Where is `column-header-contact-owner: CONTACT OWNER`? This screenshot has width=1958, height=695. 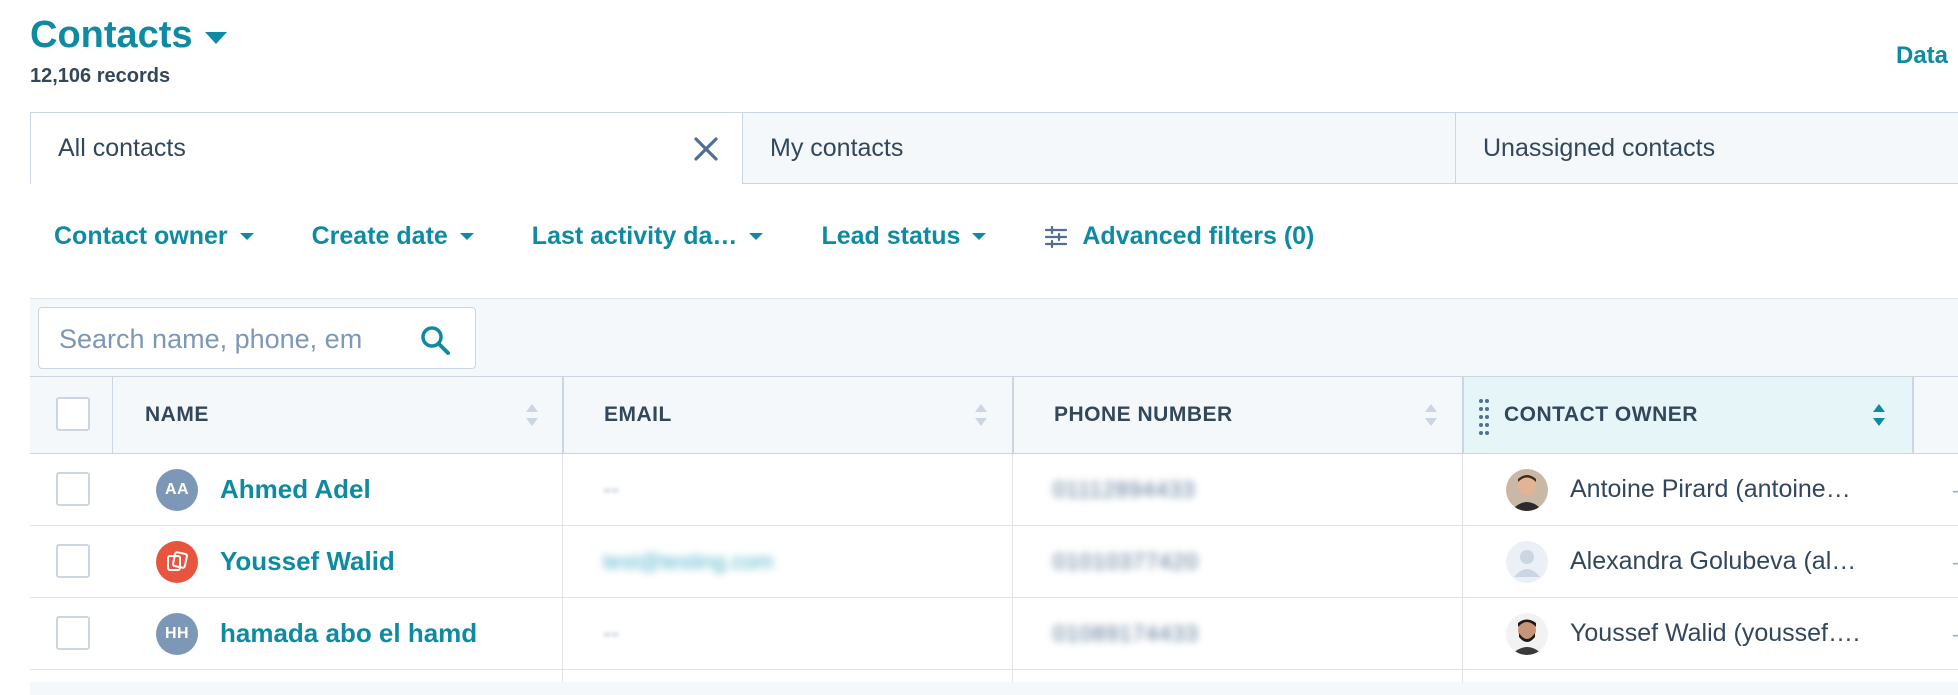 column-header-contact-owner: CONTACT OWNER is located at coordinates (1687, 415).